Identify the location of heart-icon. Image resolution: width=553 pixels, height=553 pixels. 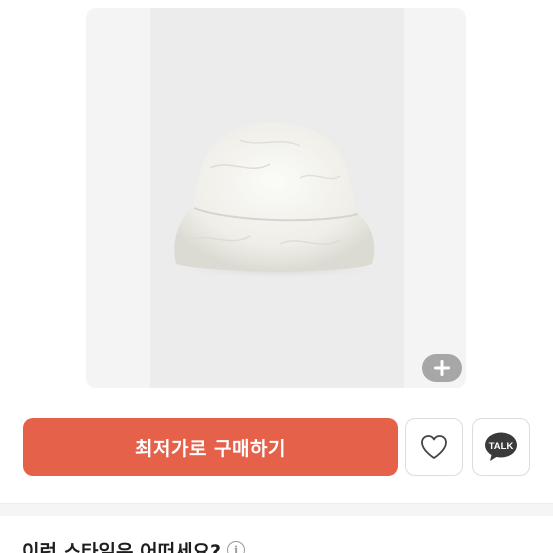
(434, 447).